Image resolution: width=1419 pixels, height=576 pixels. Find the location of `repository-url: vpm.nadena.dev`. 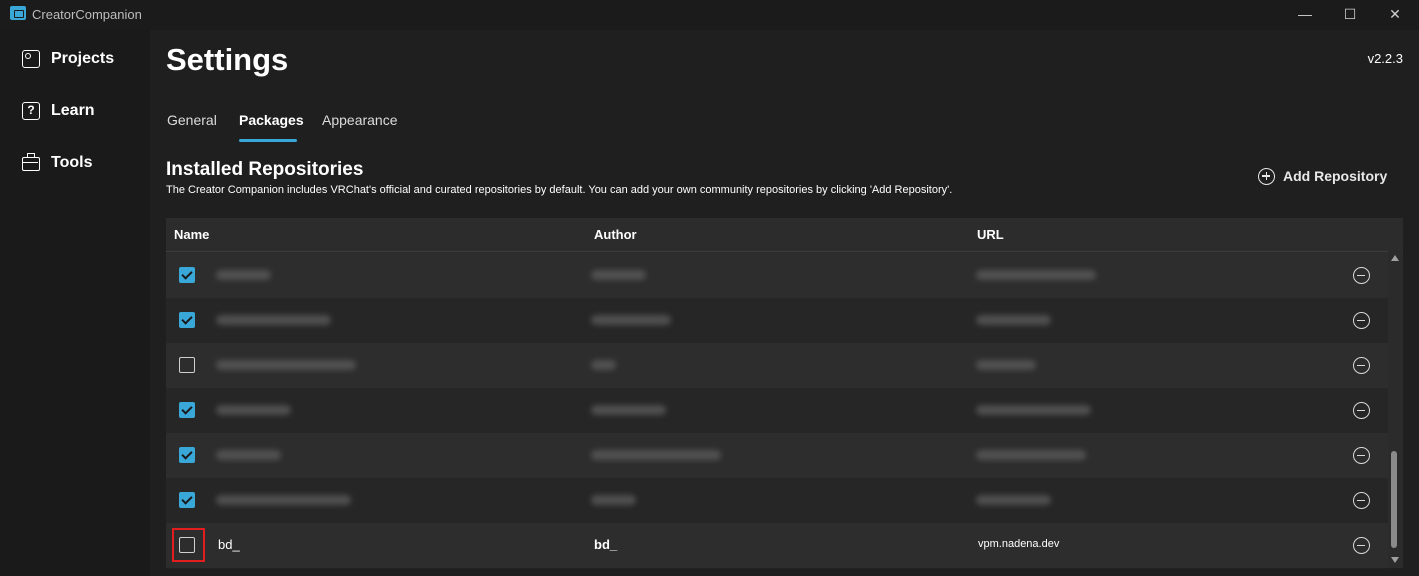

repository-url: vpm.nadena.dev is located at coordinates (1019, 544).